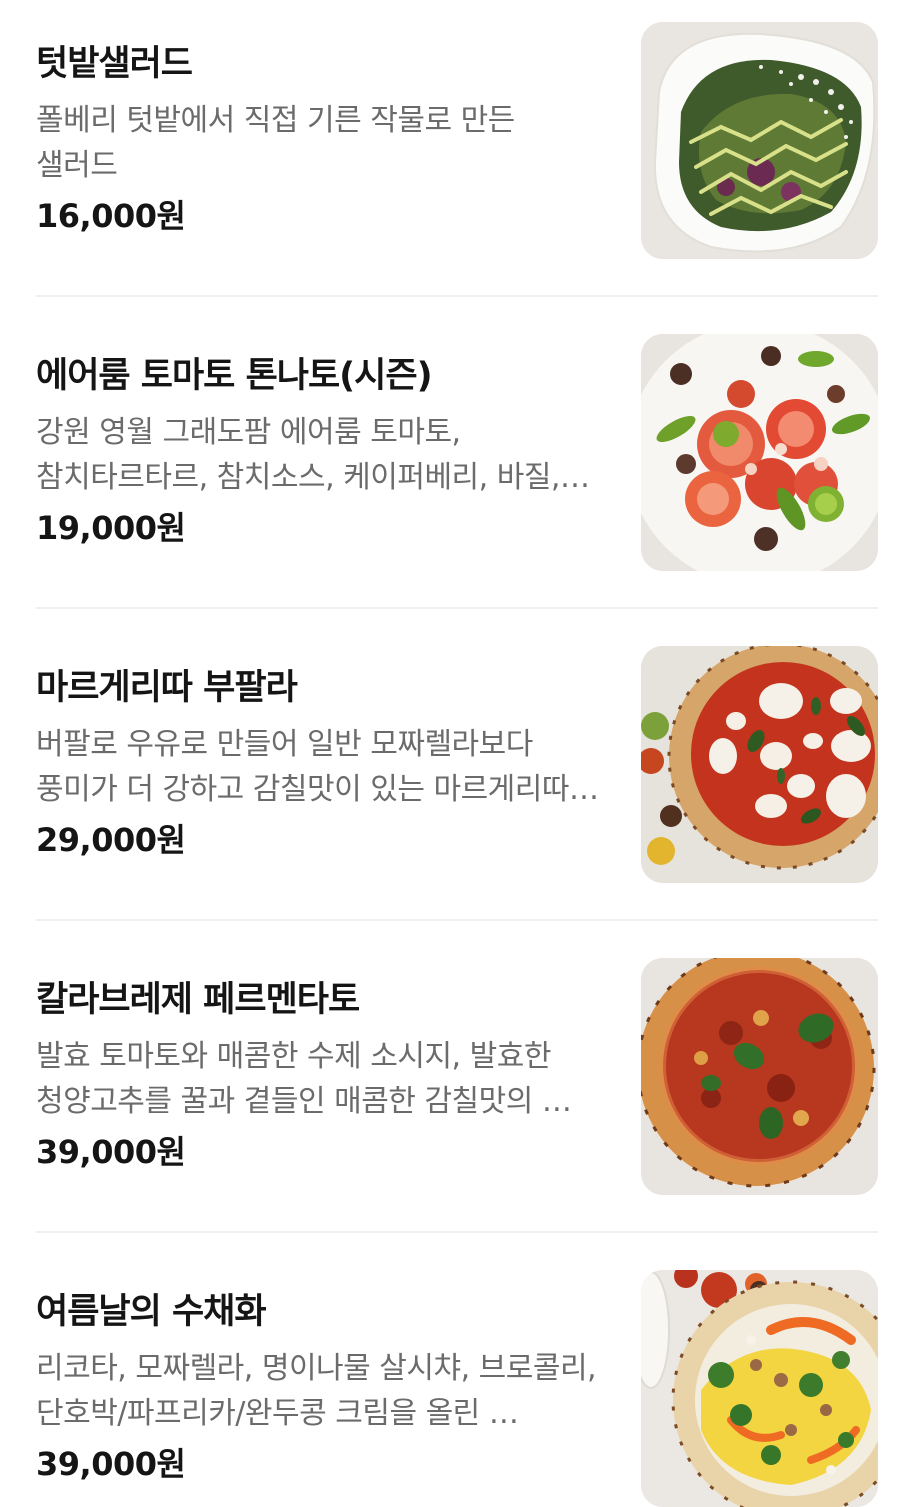 The width and height of the screenshot is (900, 1507). I want to click on menu-item-price: 16,000원, so click(111, 216).